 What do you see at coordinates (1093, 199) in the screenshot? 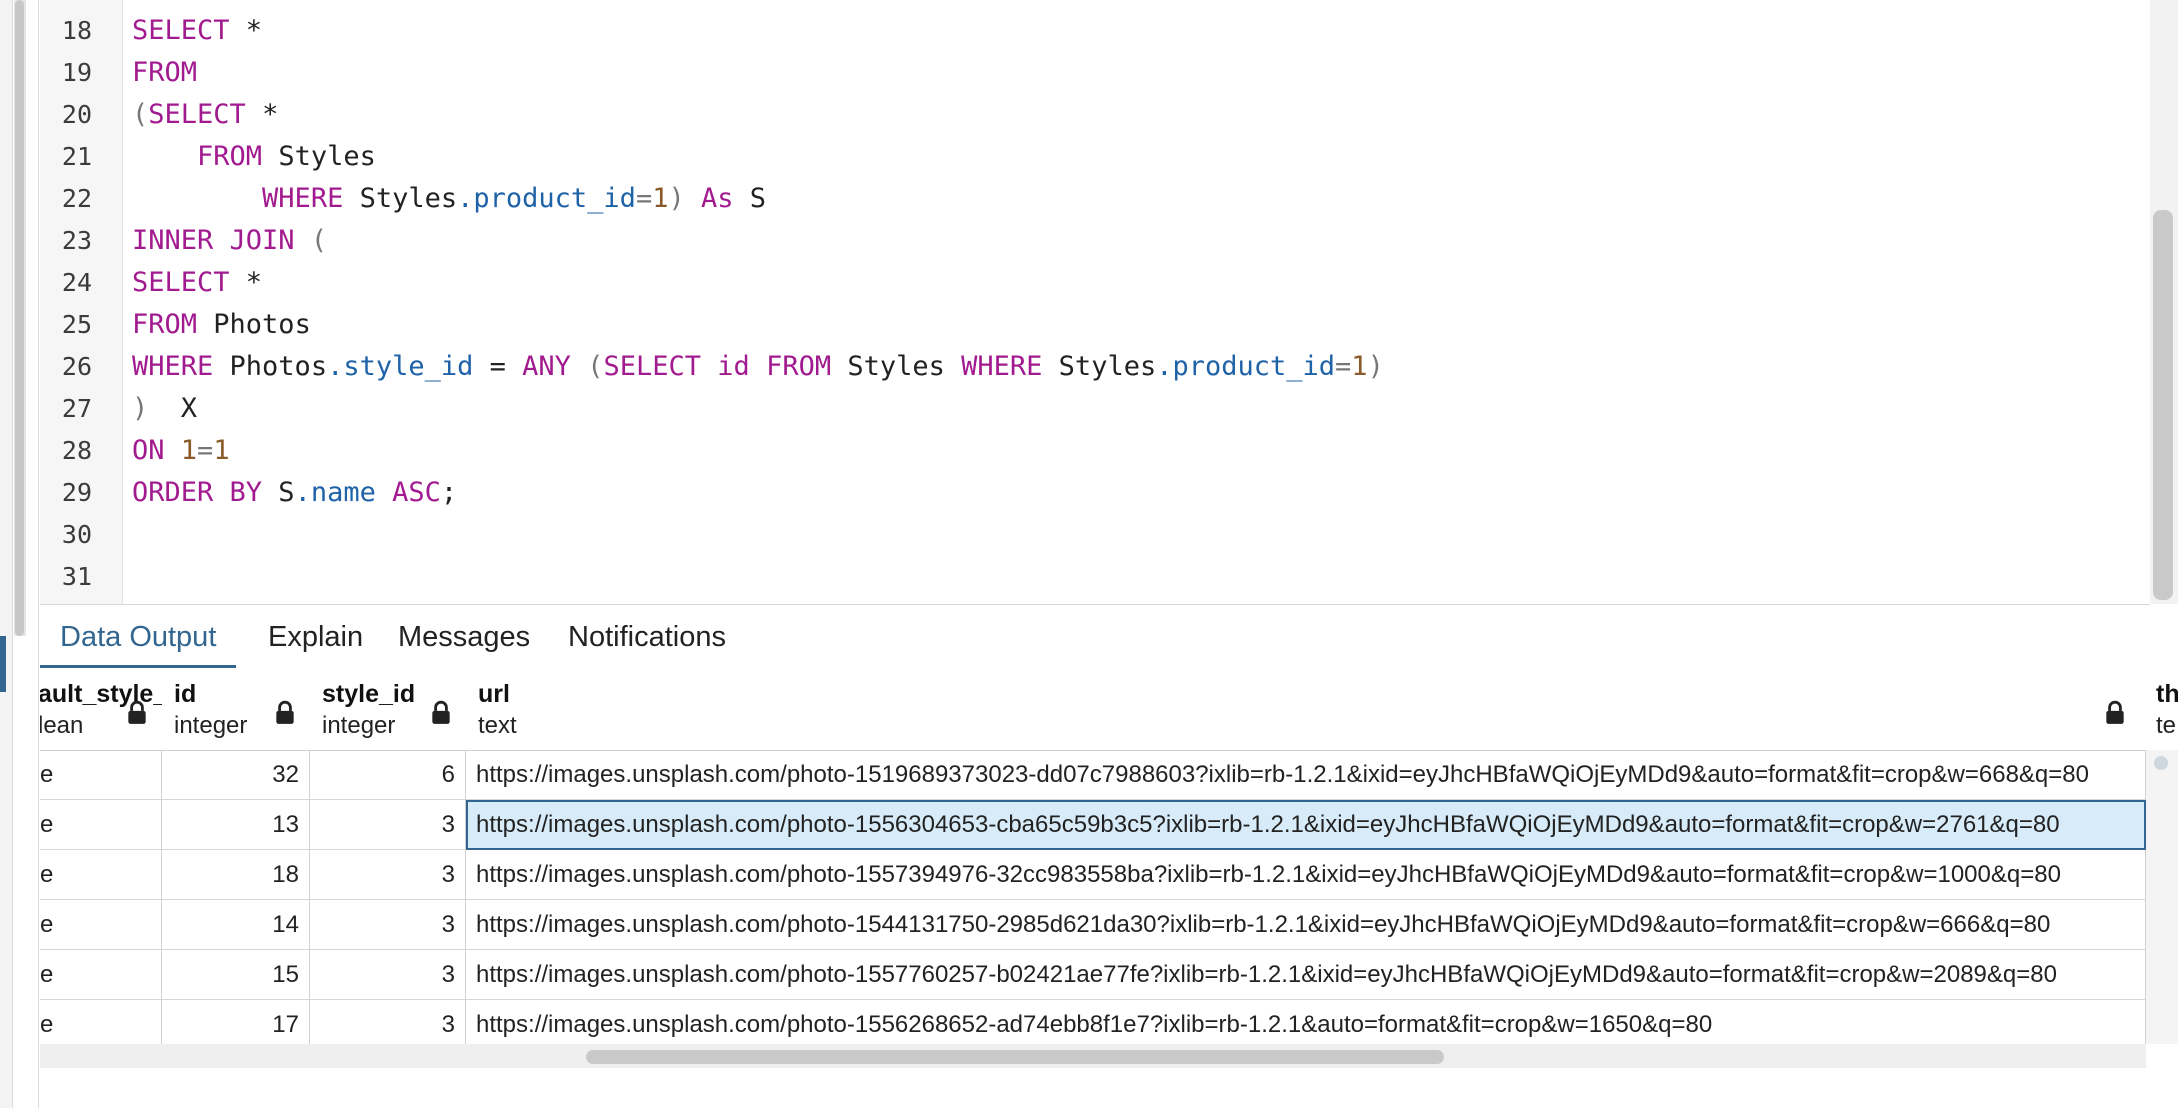
I see `code-line: 22 WHERE Styles.product_id=1) As S` at bounding box center [1093, 199].